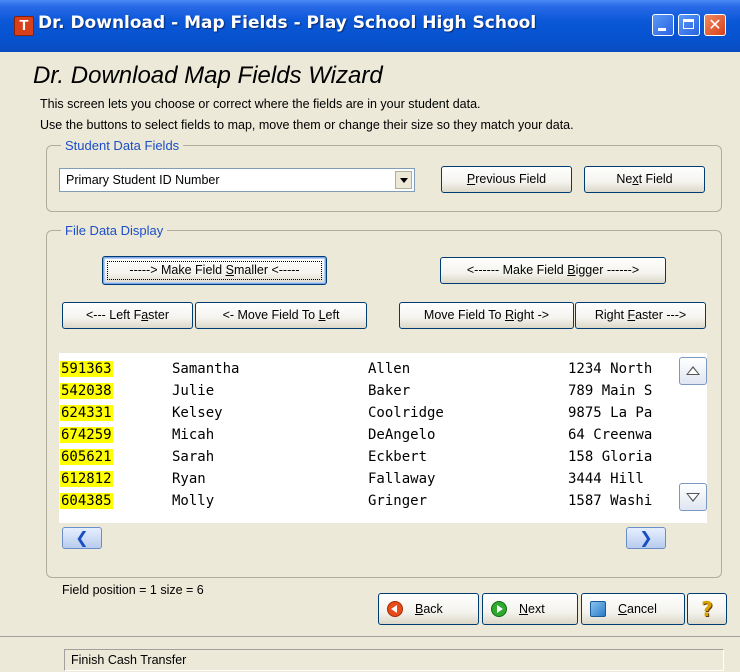 Image resolution: width=740 pixels, height=672 pixels. What do you see at coordinates (662, 29) in the screenshot?
I see `minimize-icon` at bounding box center [662, 29].